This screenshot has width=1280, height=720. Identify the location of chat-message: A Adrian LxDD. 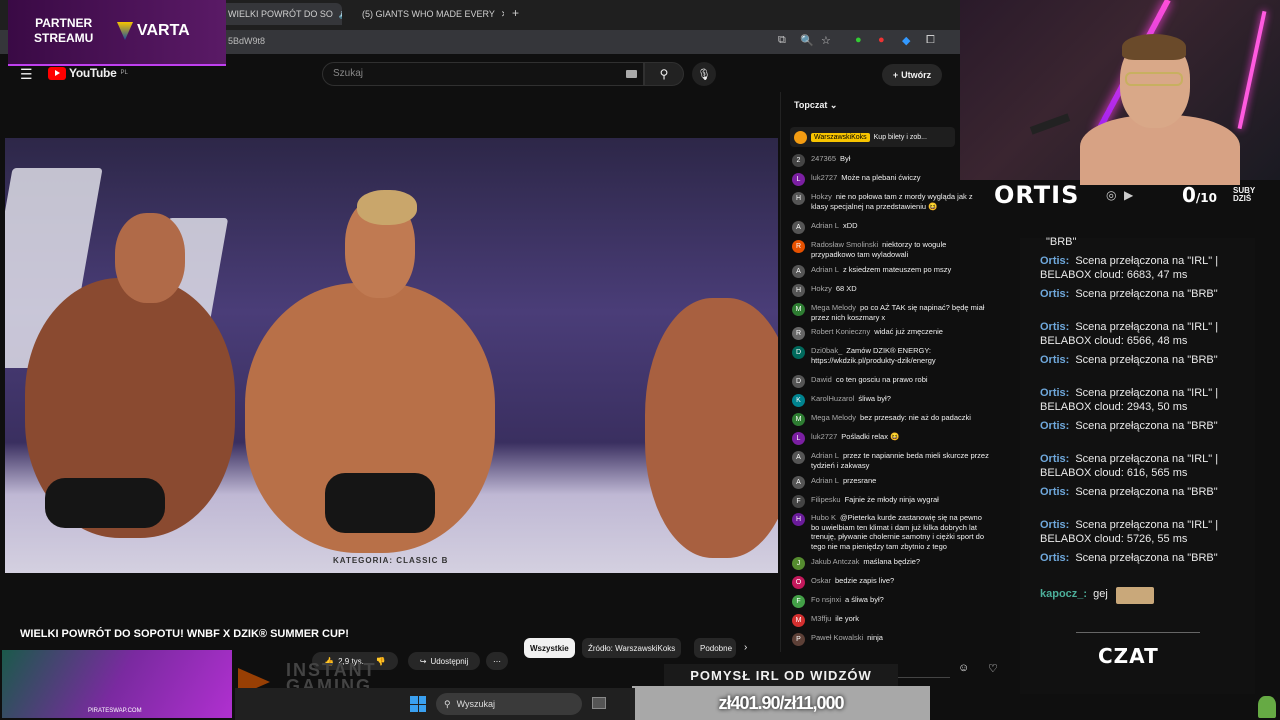
(897, 227).